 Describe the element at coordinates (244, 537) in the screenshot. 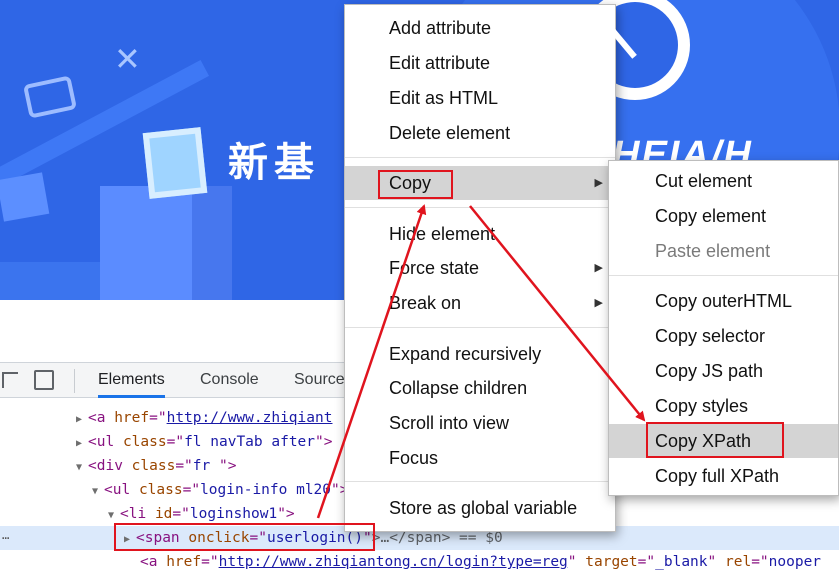

I see `annotation-box-span` at that location.